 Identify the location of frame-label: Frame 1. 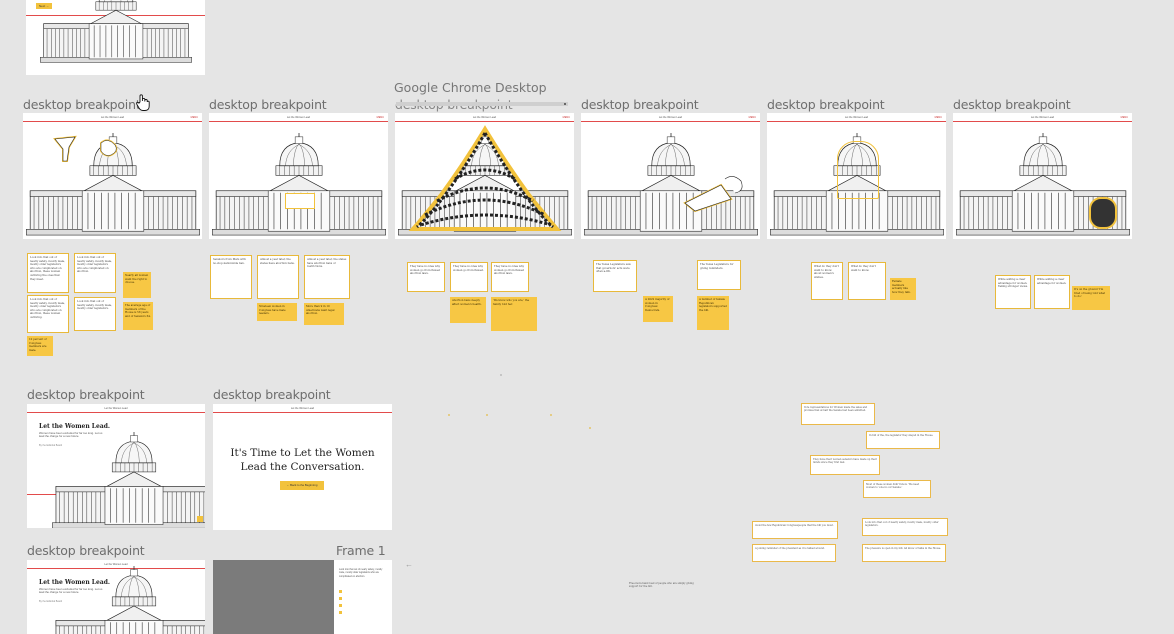
(361, 550).